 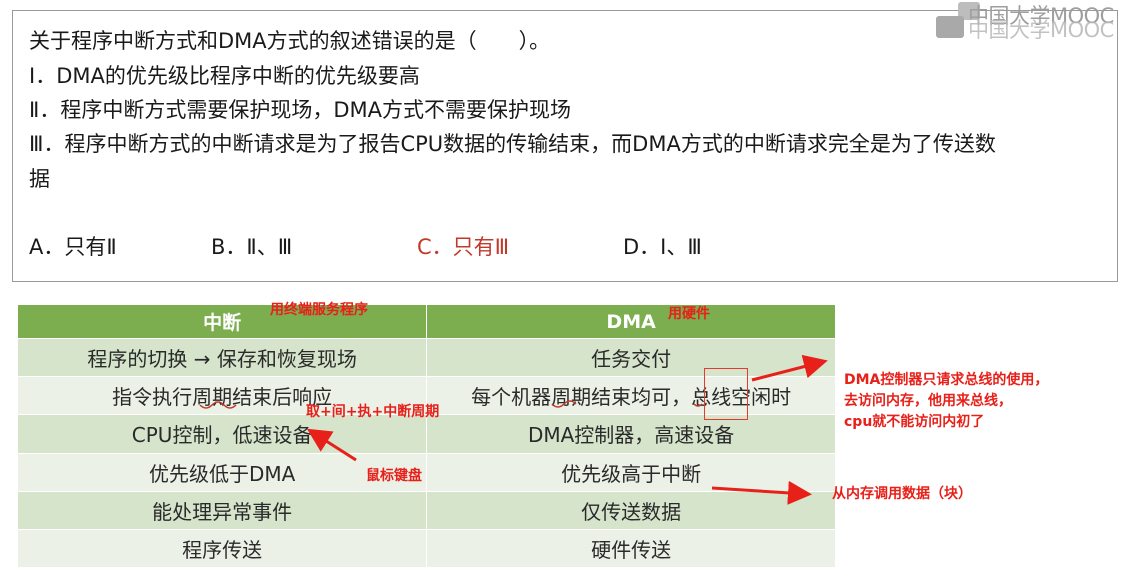 I want to click on cell-interrupt: 程序传送, so click(x=223, y=547).